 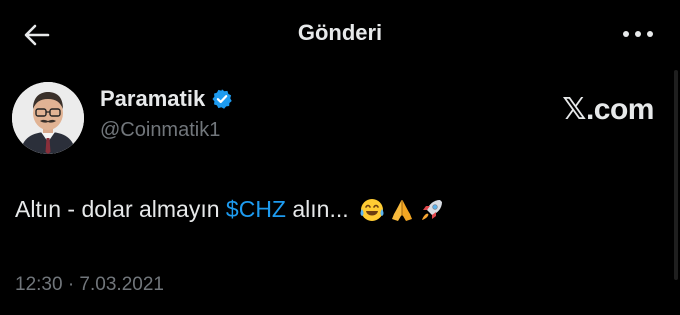 What do you see at coordinates (160, 130) in the screenshot?
I see `author-handle: @Coinmatik1` at bounding box center [160, 130].